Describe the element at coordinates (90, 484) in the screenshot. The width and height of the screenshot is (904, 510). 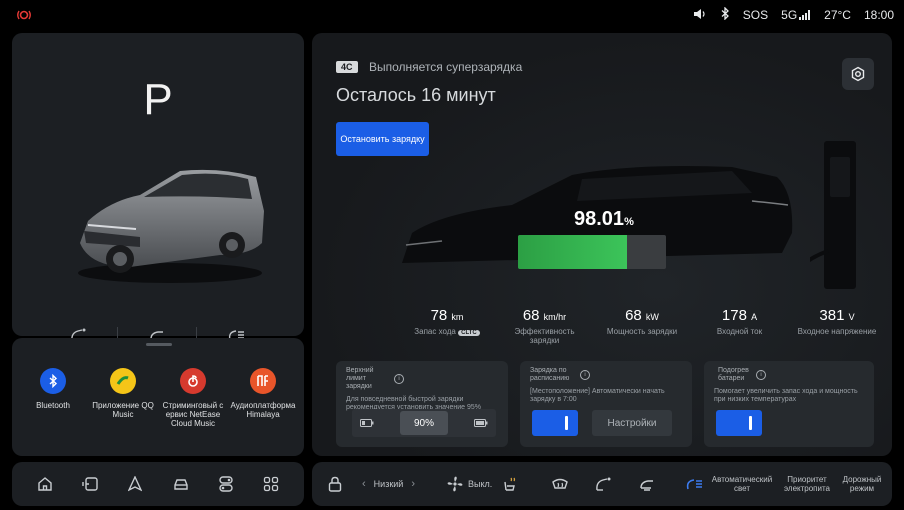
I see `phone-icon` at that location.